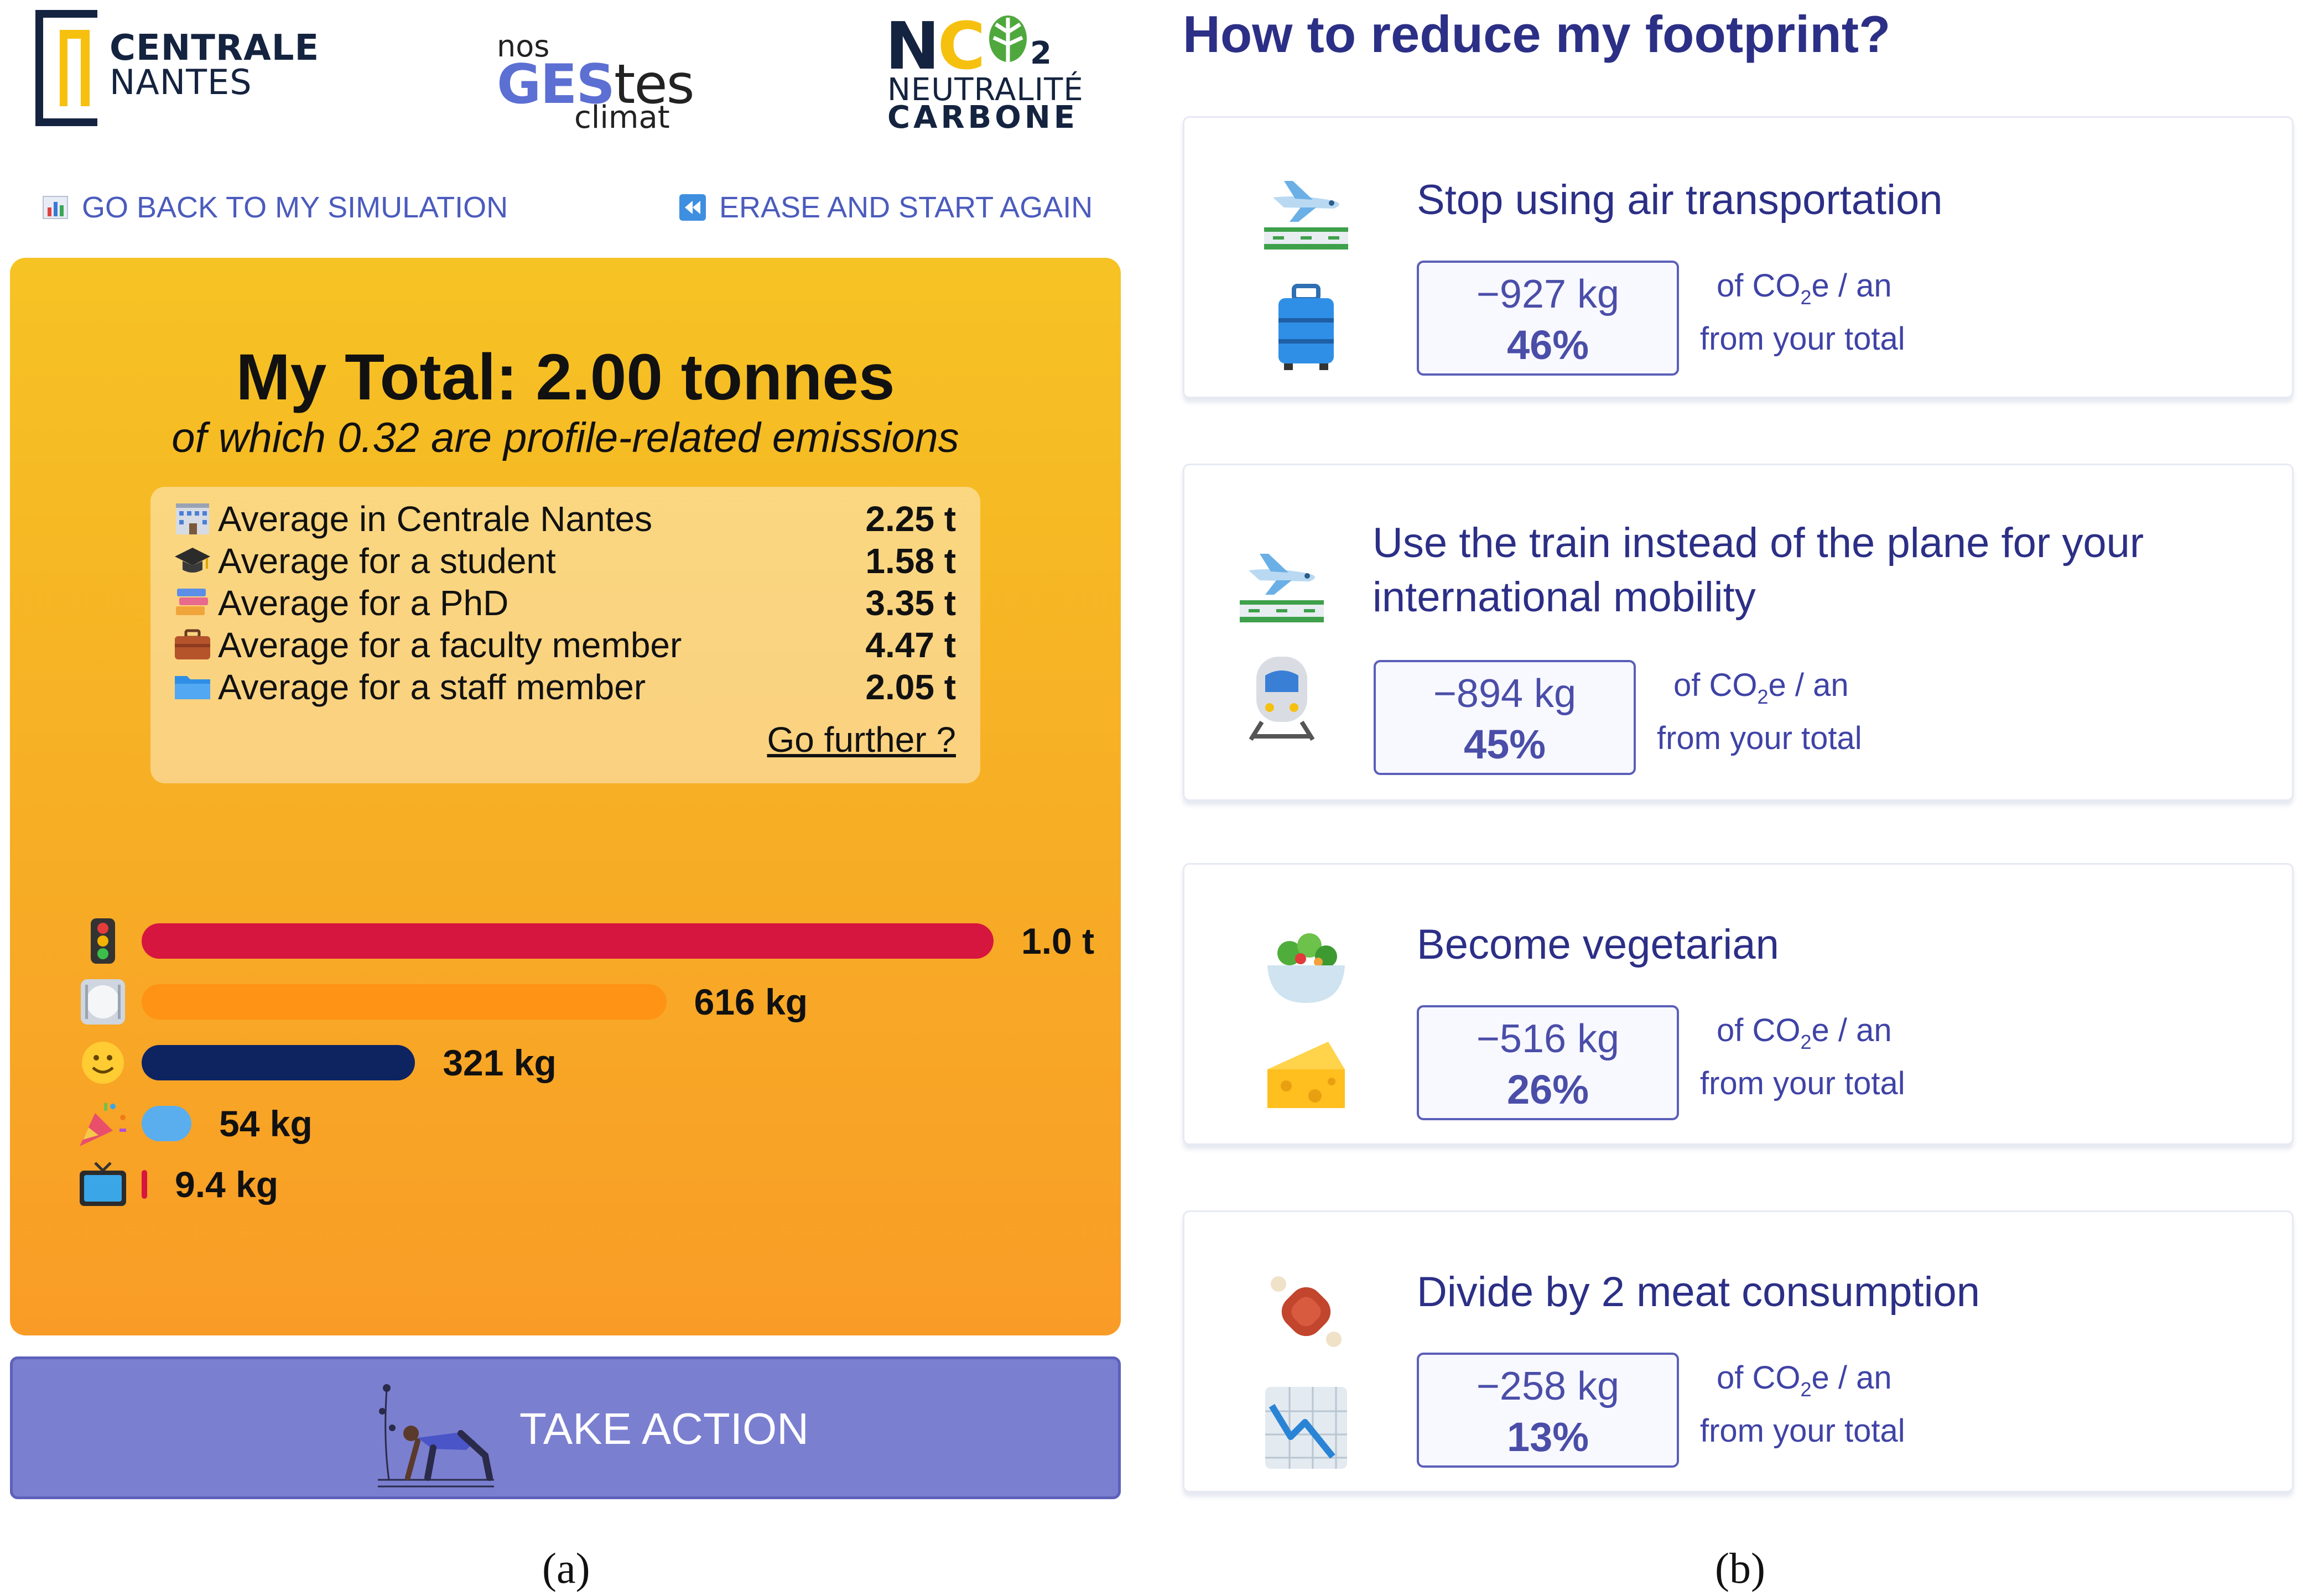 The image size is (2303, 1596). I want to click on graduation-cap-icon, so click(192, 561).